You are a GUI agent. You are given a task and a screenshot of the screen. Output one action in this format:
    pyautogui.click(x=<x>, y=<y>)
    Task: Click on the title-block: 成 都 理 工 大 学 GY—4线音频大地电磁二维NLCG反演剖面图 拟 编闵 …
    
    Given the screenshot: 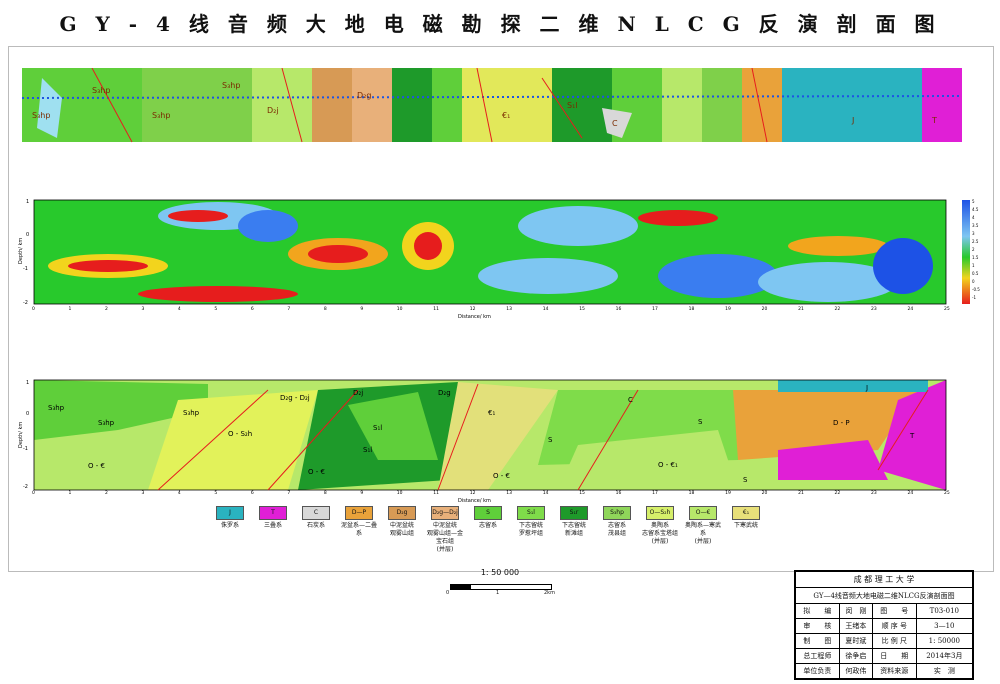 What is the action you would take?
    pyautogui.click(x=884, y=625)
    